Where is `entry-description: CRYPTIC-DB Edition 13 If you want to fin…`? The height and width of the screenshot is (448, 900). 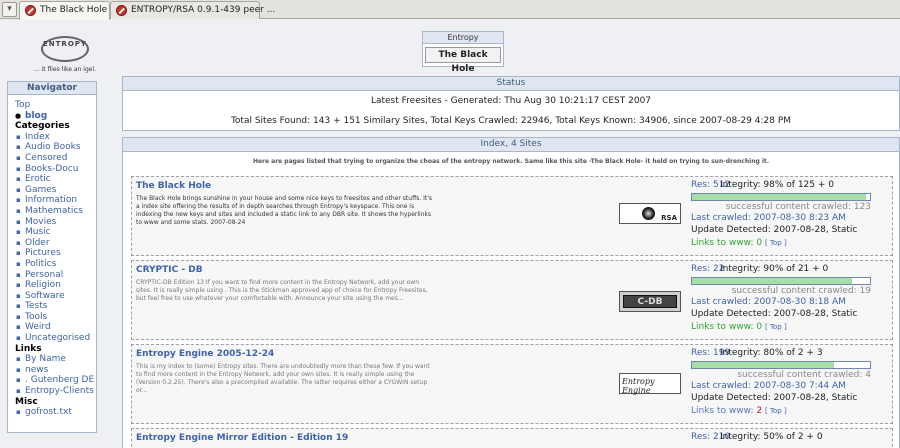
entry-description: CRYPTIC-DB Edition 13 If you want to fin… is located at coordinates (282, 290).